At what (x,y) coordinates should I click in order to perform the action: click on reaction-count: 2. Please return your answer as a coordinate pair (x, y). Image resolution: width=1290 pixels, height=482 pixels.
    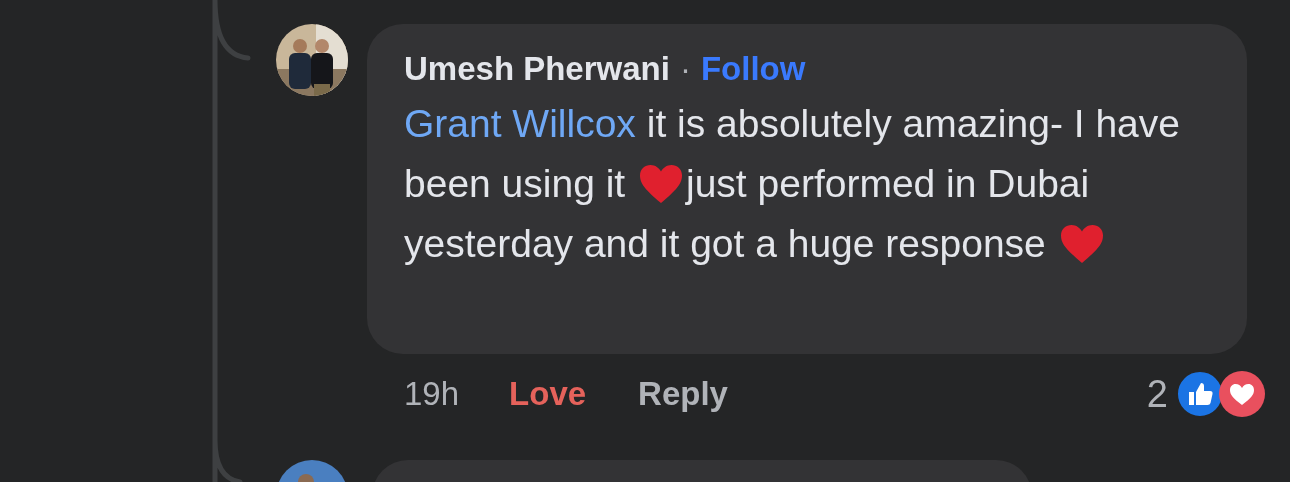
    Looking at the image, I should click on (1157, 394).